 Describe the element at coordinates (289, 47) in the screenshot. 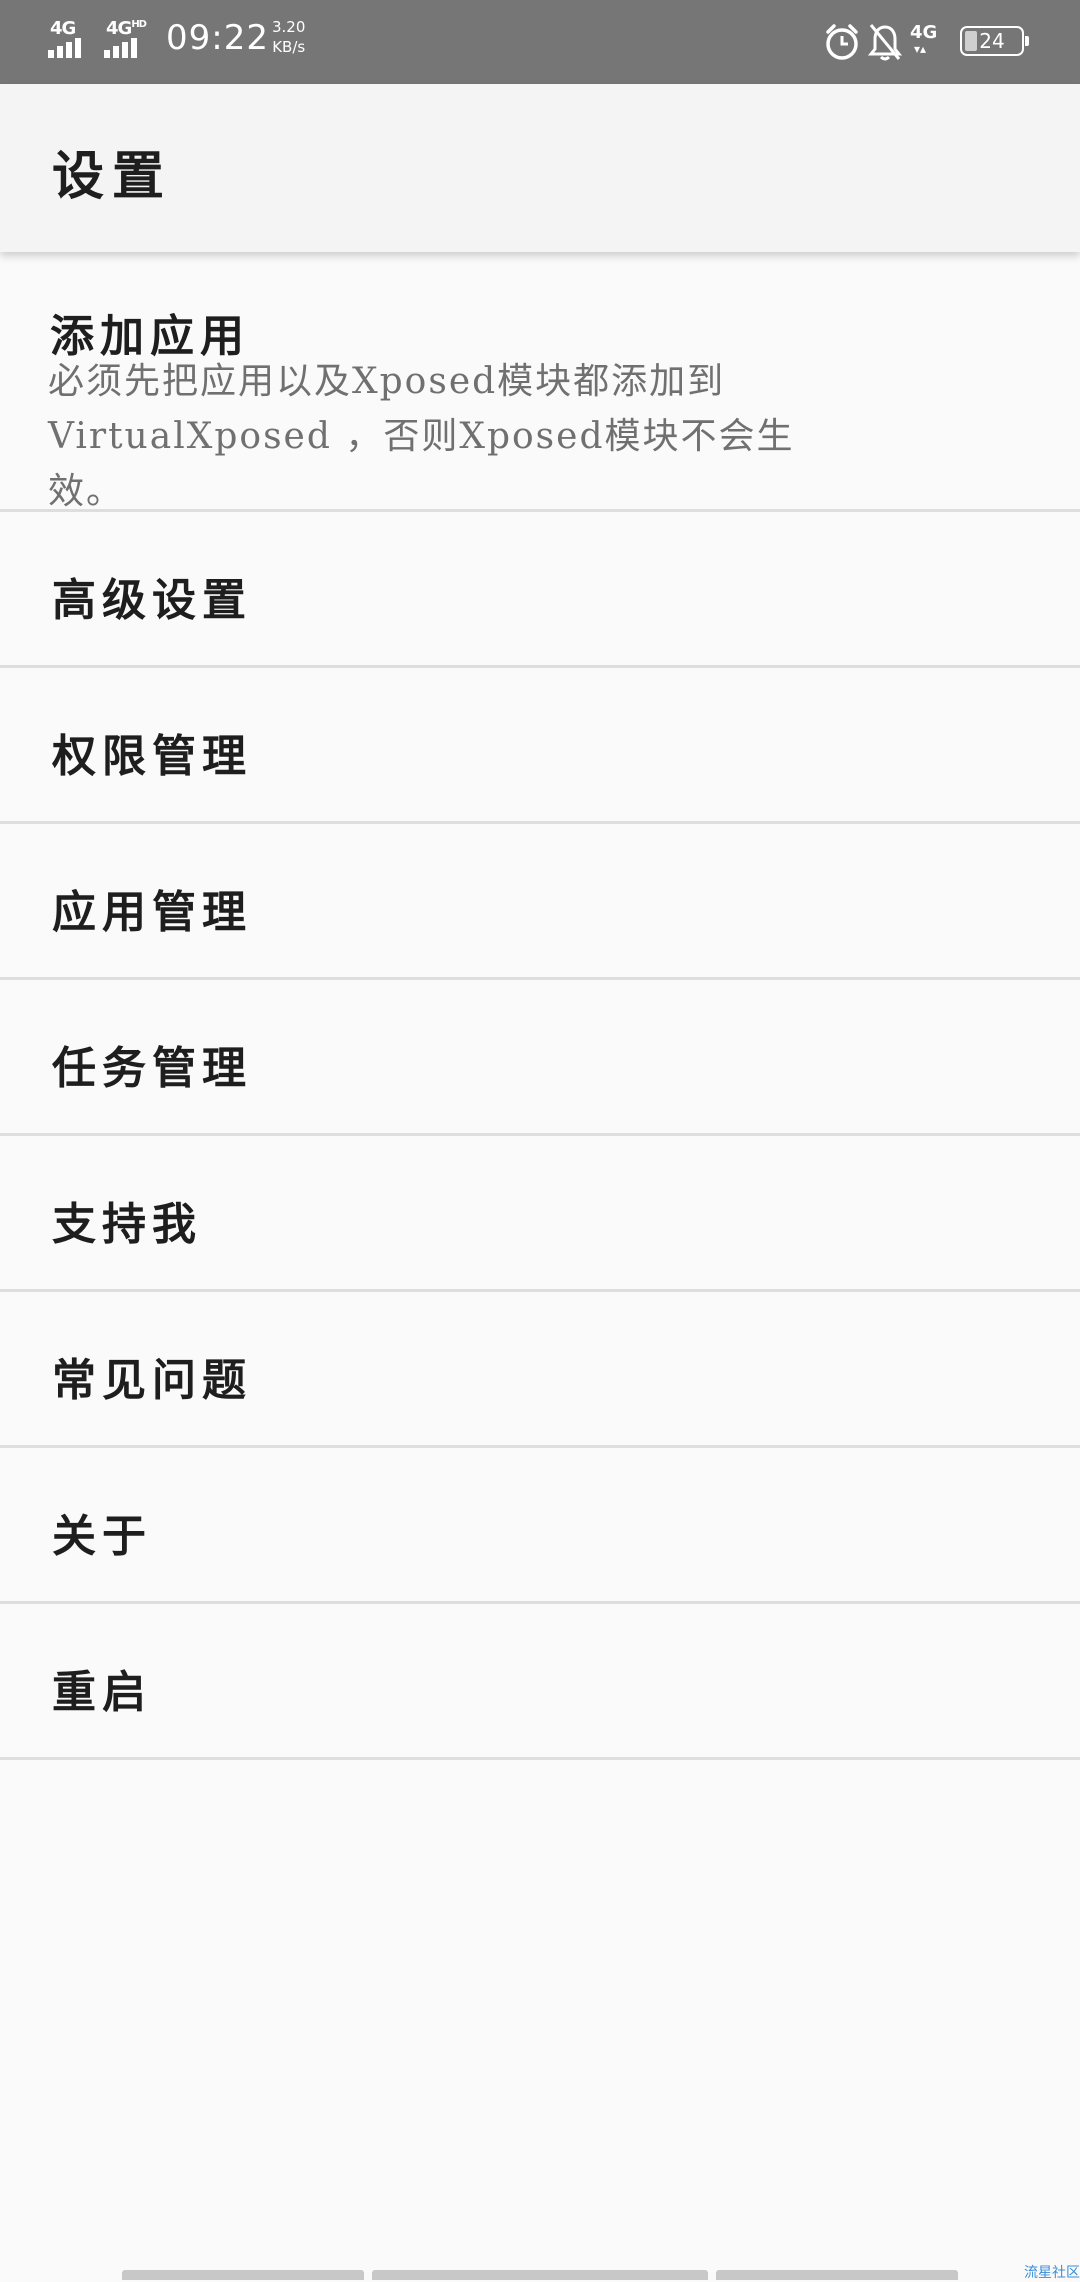

I see `network-speed-unit: KB/s` at that location.